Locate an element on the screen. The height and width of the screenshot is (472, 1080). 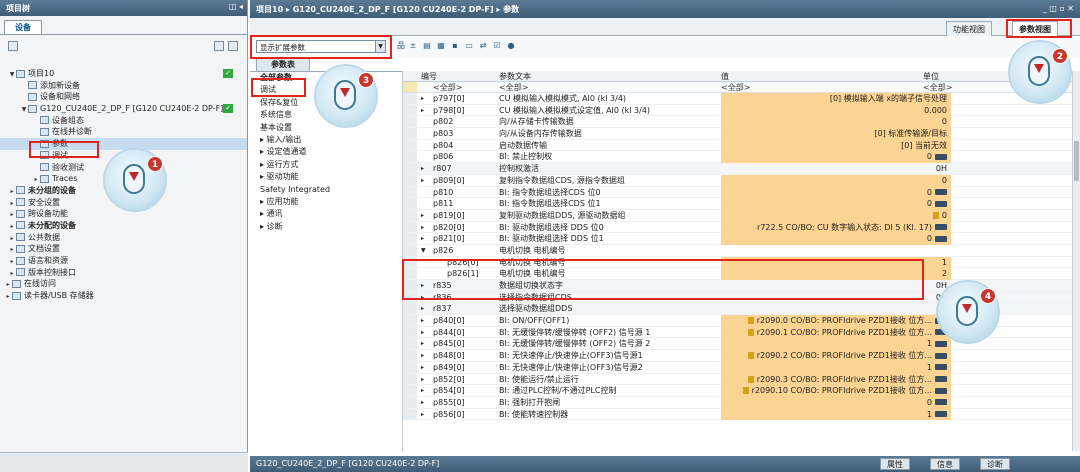
table-row: p803 向/从设备内存传输数据 [0] 标准传输源/目标 is located at coordinates (741, 134).